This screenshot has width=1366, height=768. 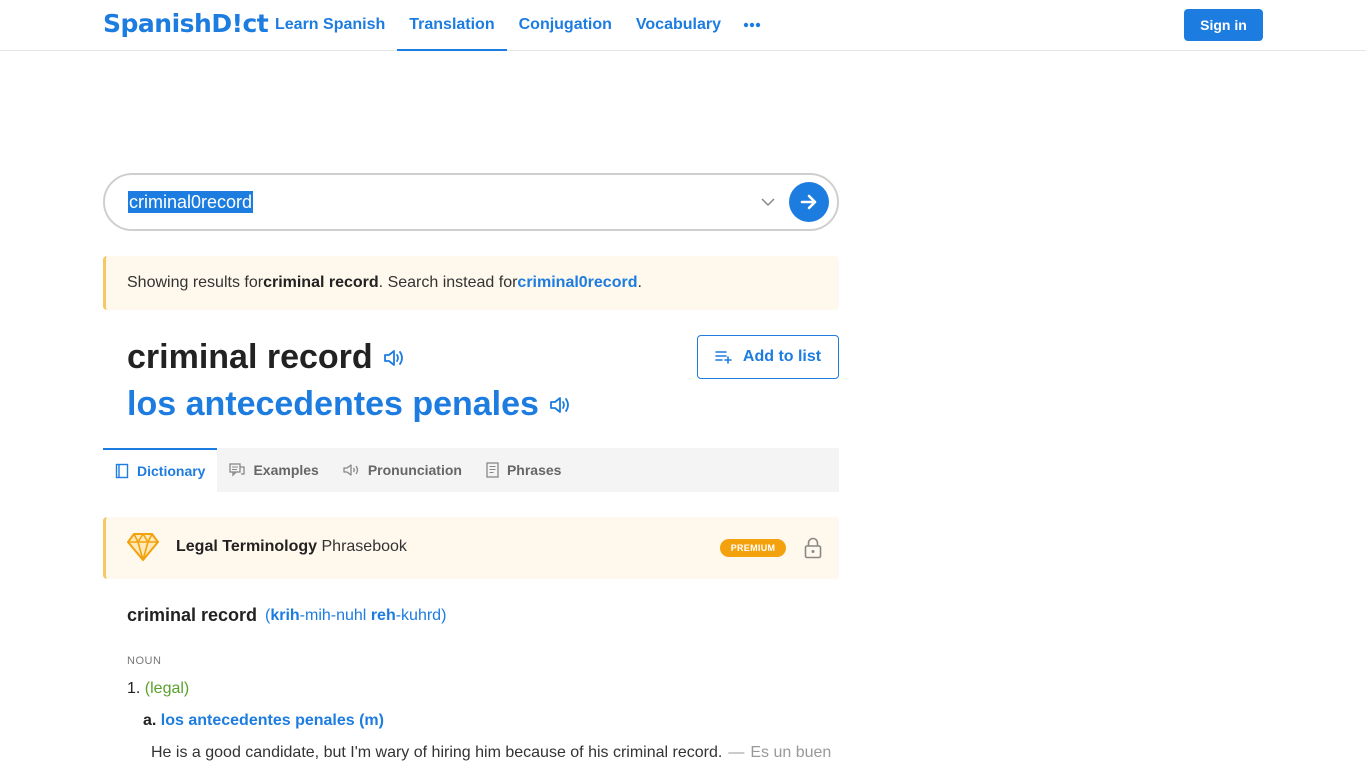 What do you see at coordinates (753, 548) in the screenshot?
I see `premium-badge: PREMIUM` at bounding box center [753, 548].